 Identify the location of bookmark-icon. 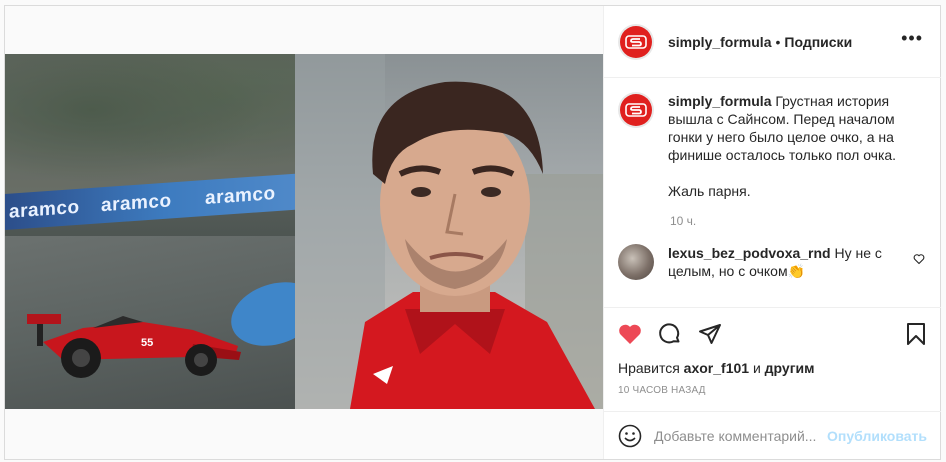
(916, 334).